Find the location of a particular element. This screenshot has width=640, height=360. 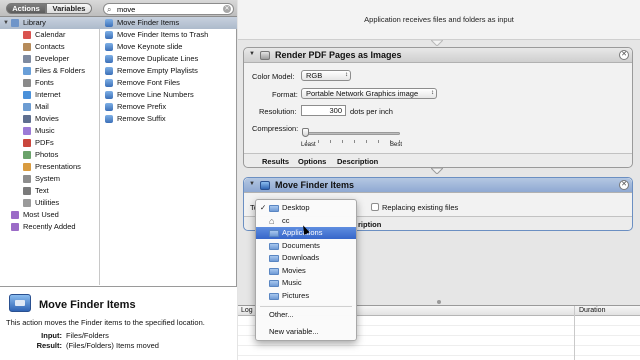

duration-column-header: Duration is located at coordinates (592, 310).